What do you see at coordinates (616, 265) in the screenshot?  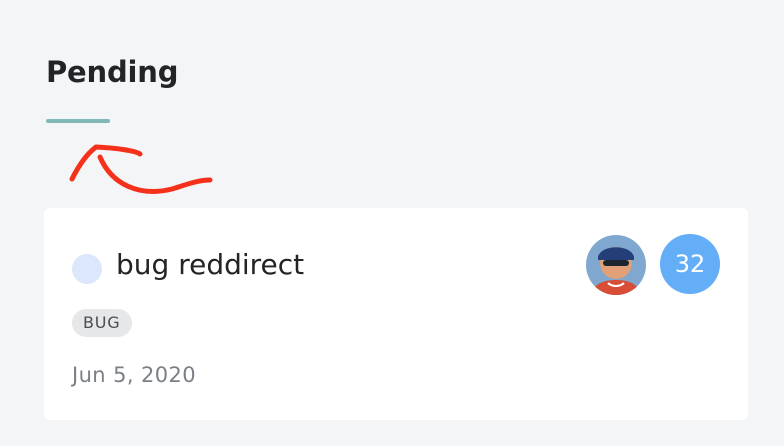 I see `avatar` at bounding box center [616, 265].